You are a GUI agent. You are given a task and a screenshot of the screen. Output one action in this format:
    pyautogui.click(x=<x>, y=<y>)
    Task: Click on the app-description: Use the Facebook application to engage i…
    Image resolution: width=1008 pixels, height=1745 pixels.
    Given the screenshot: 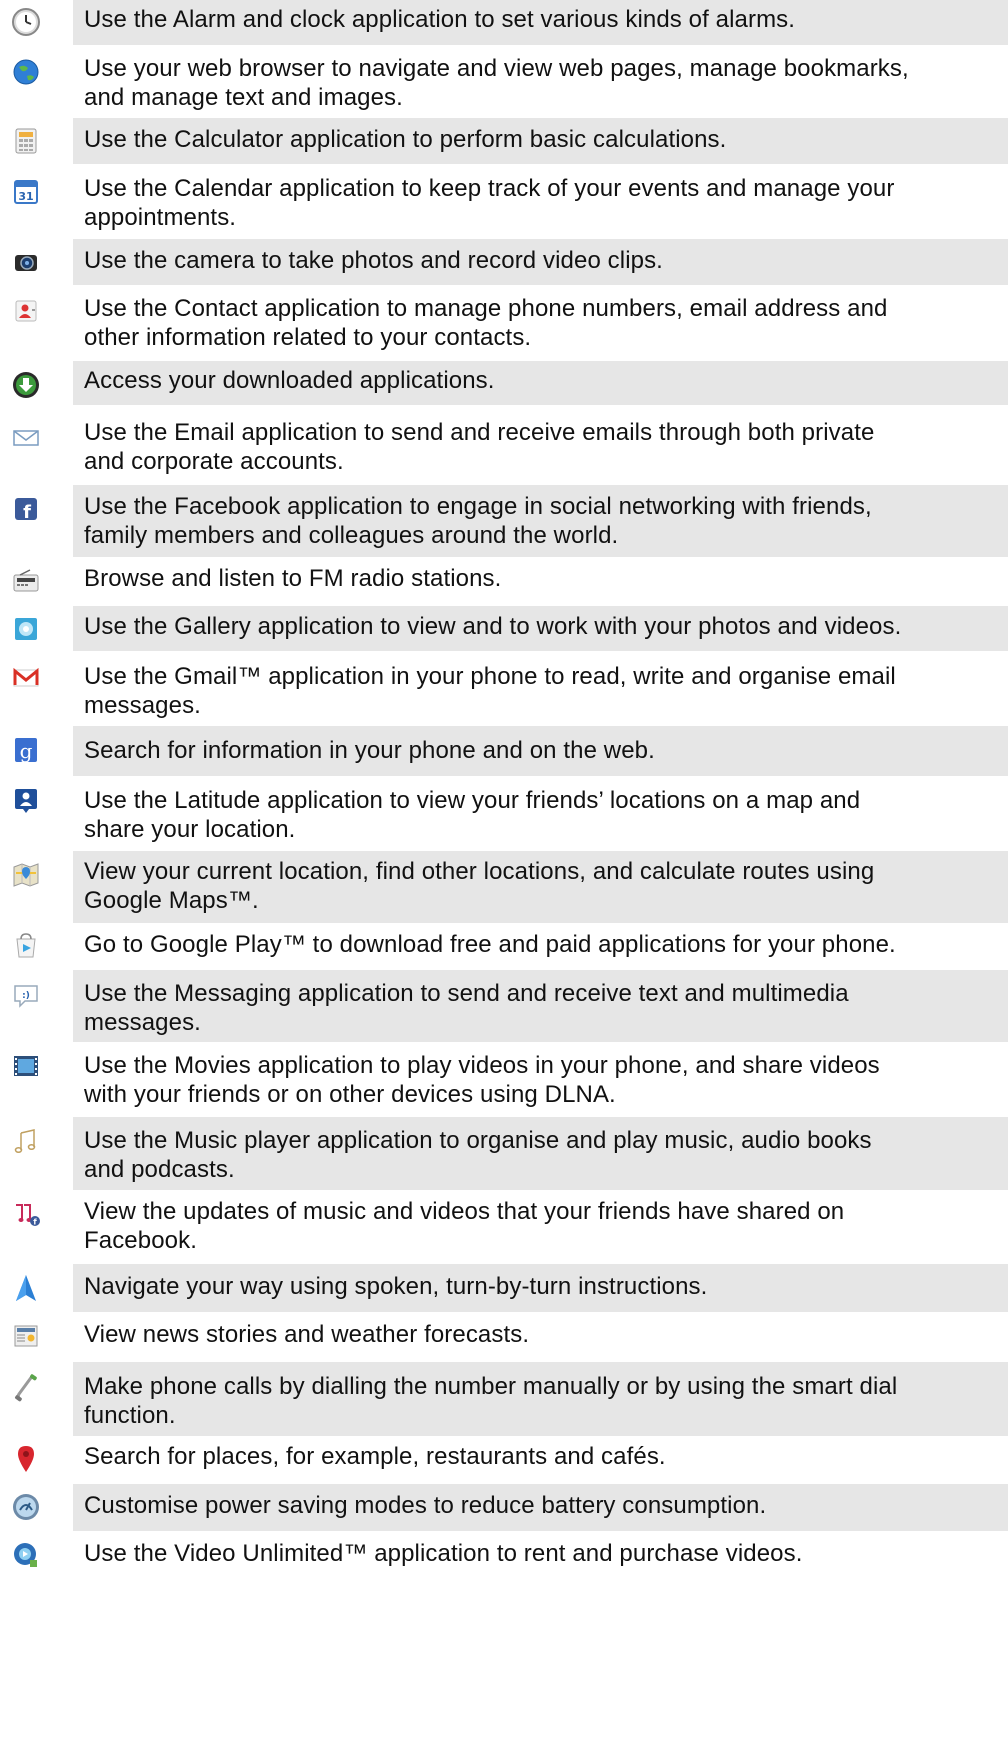 What is the action you would take?
    pyautogui.click(x=478, y=521)
    